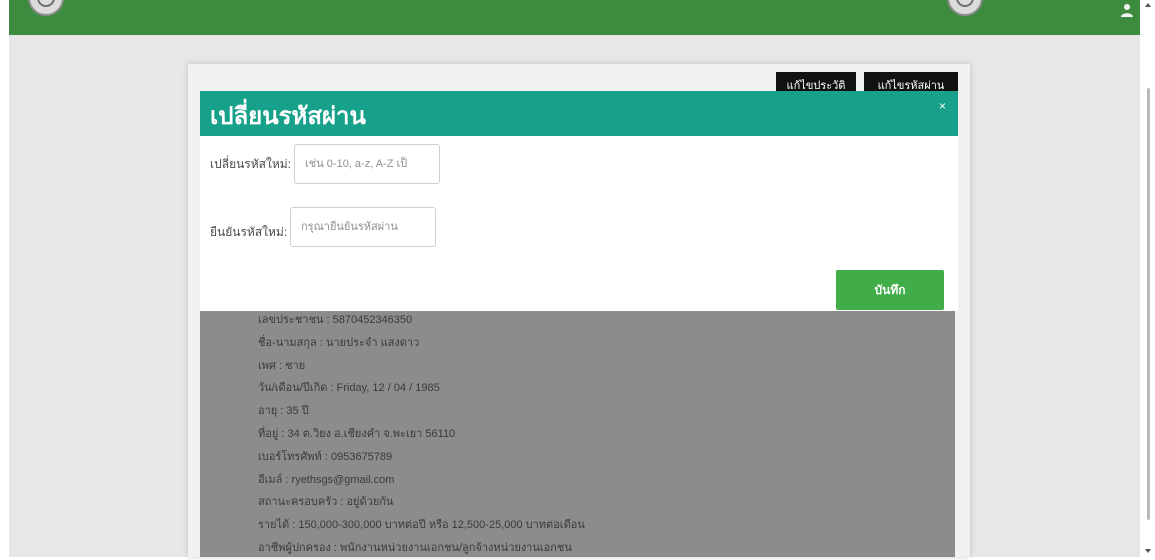 This screenshot has height=560, width=1155. I want to click on close-icon: ×, so click(942, 106).